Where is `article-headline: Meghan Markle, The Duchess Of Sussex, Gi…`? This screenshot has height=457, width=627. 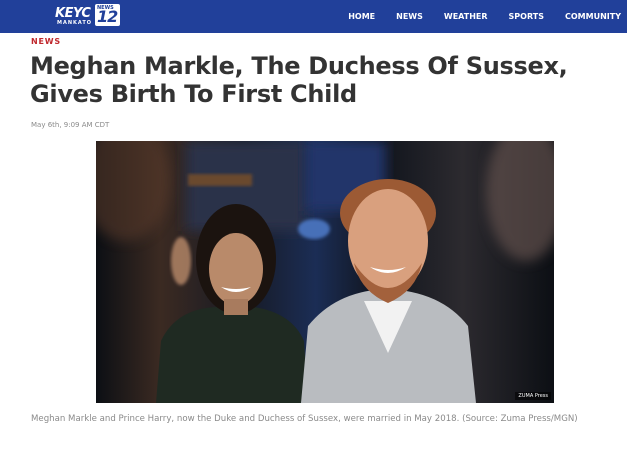 article-headline: Meghan Markle, The Duchess Of Sussex, Gi… is located at coordinates (299, 80).